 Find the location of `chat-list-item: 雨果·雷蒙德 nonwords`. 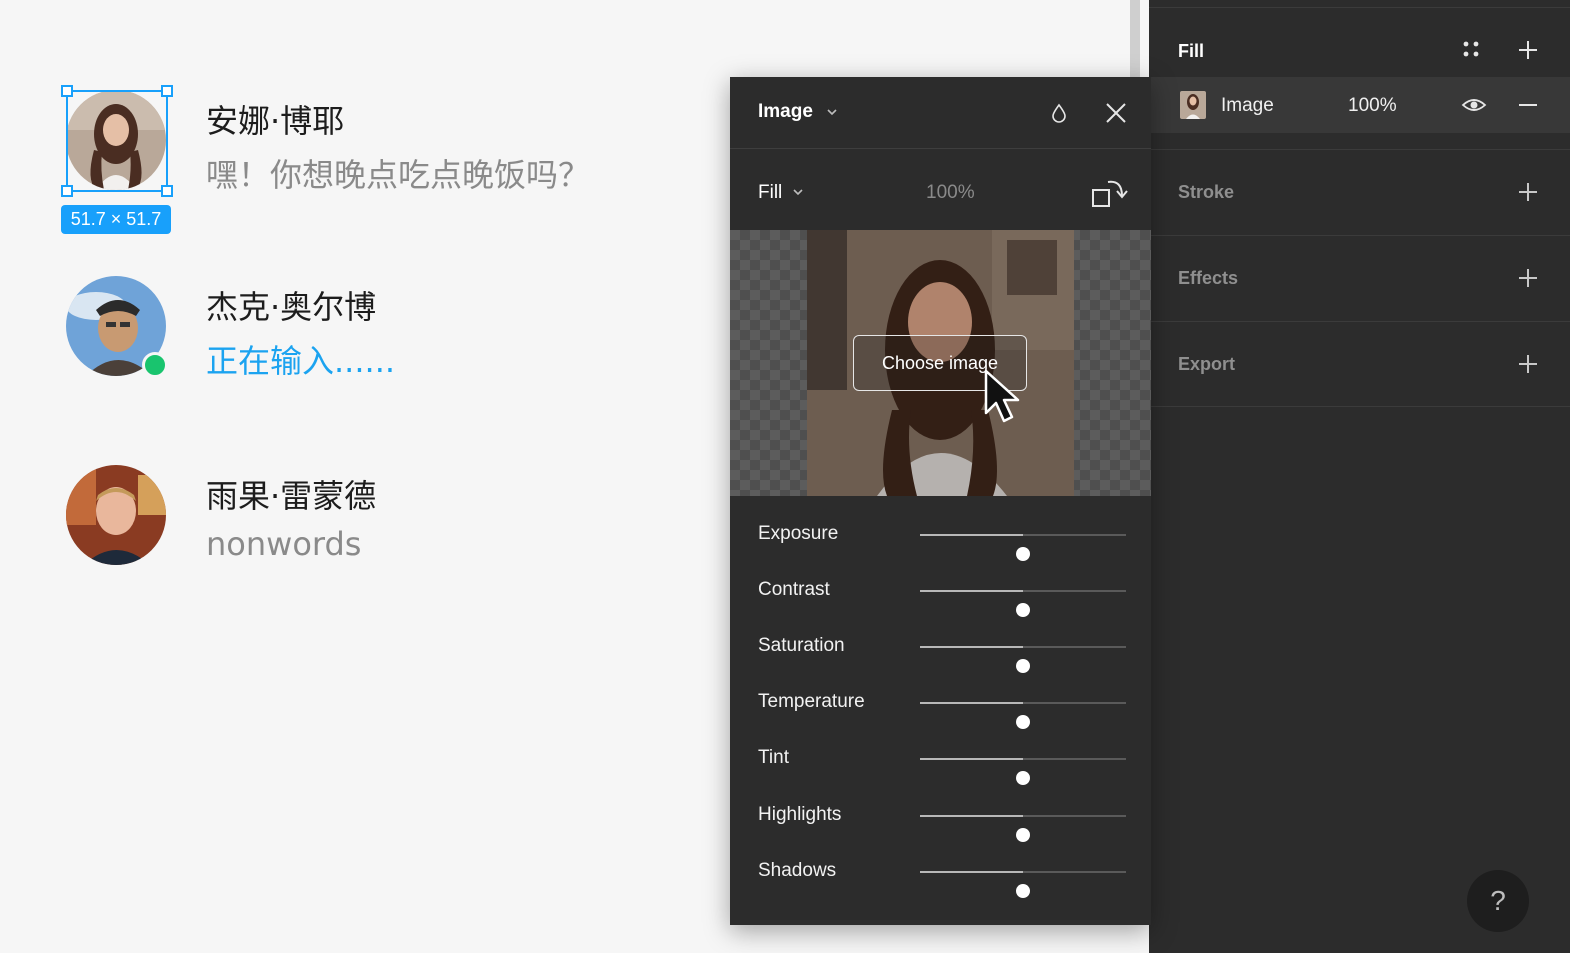

chat-list-item: 雨果·雷蒙德 nonwords is located at coordinates (386, 520).